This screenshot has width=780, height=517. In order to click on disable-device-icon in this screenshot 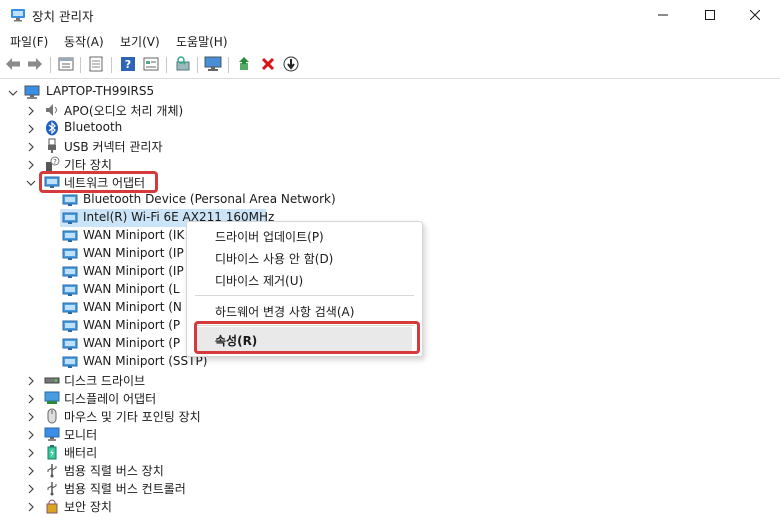, I will do `click(291, 65)`.